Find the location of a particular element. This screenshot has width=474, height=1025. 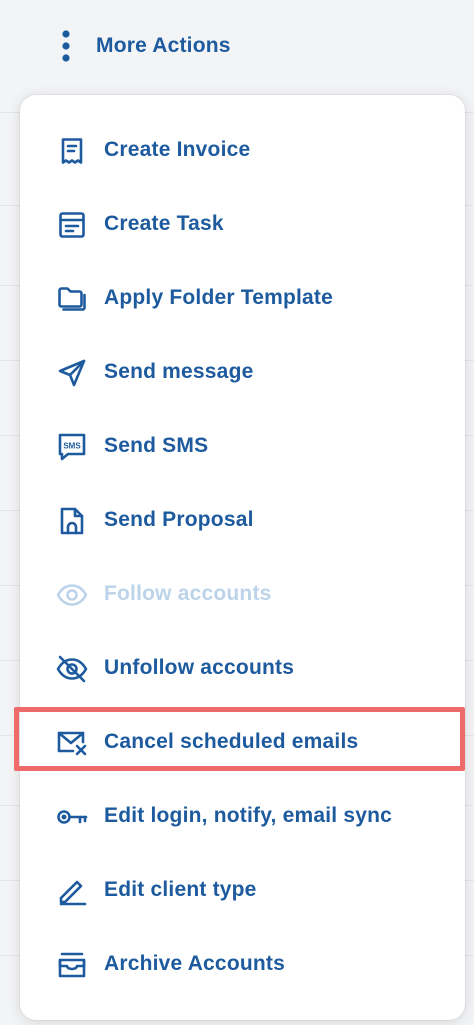

top-bar: More Actions is located at coordinates (237, 46).